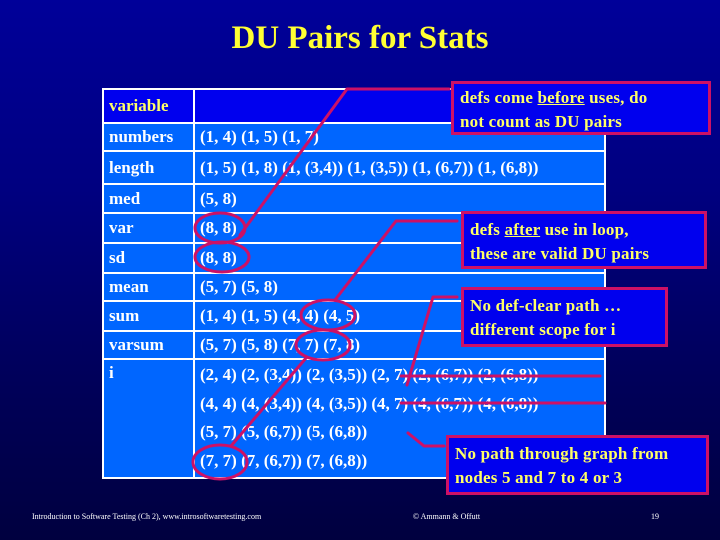 The image size is (720, 540). I want to click on callout-text: defs come, so click(499, 97).